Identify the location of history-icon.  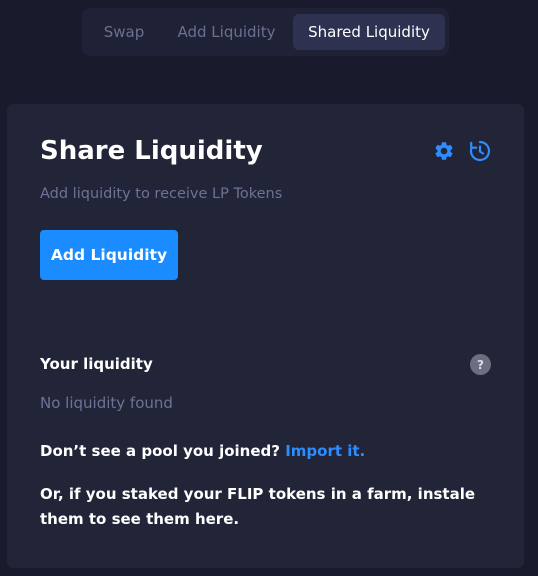
(480, 151).